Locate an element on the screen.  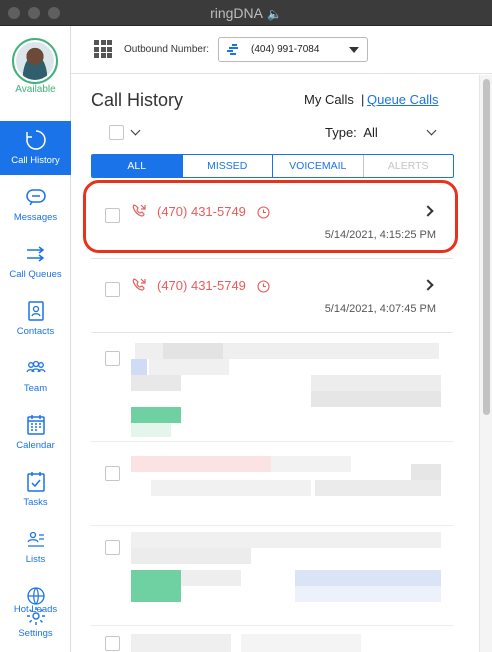
sidebar-item-label: Contacts is located at coordinates (35, 331).